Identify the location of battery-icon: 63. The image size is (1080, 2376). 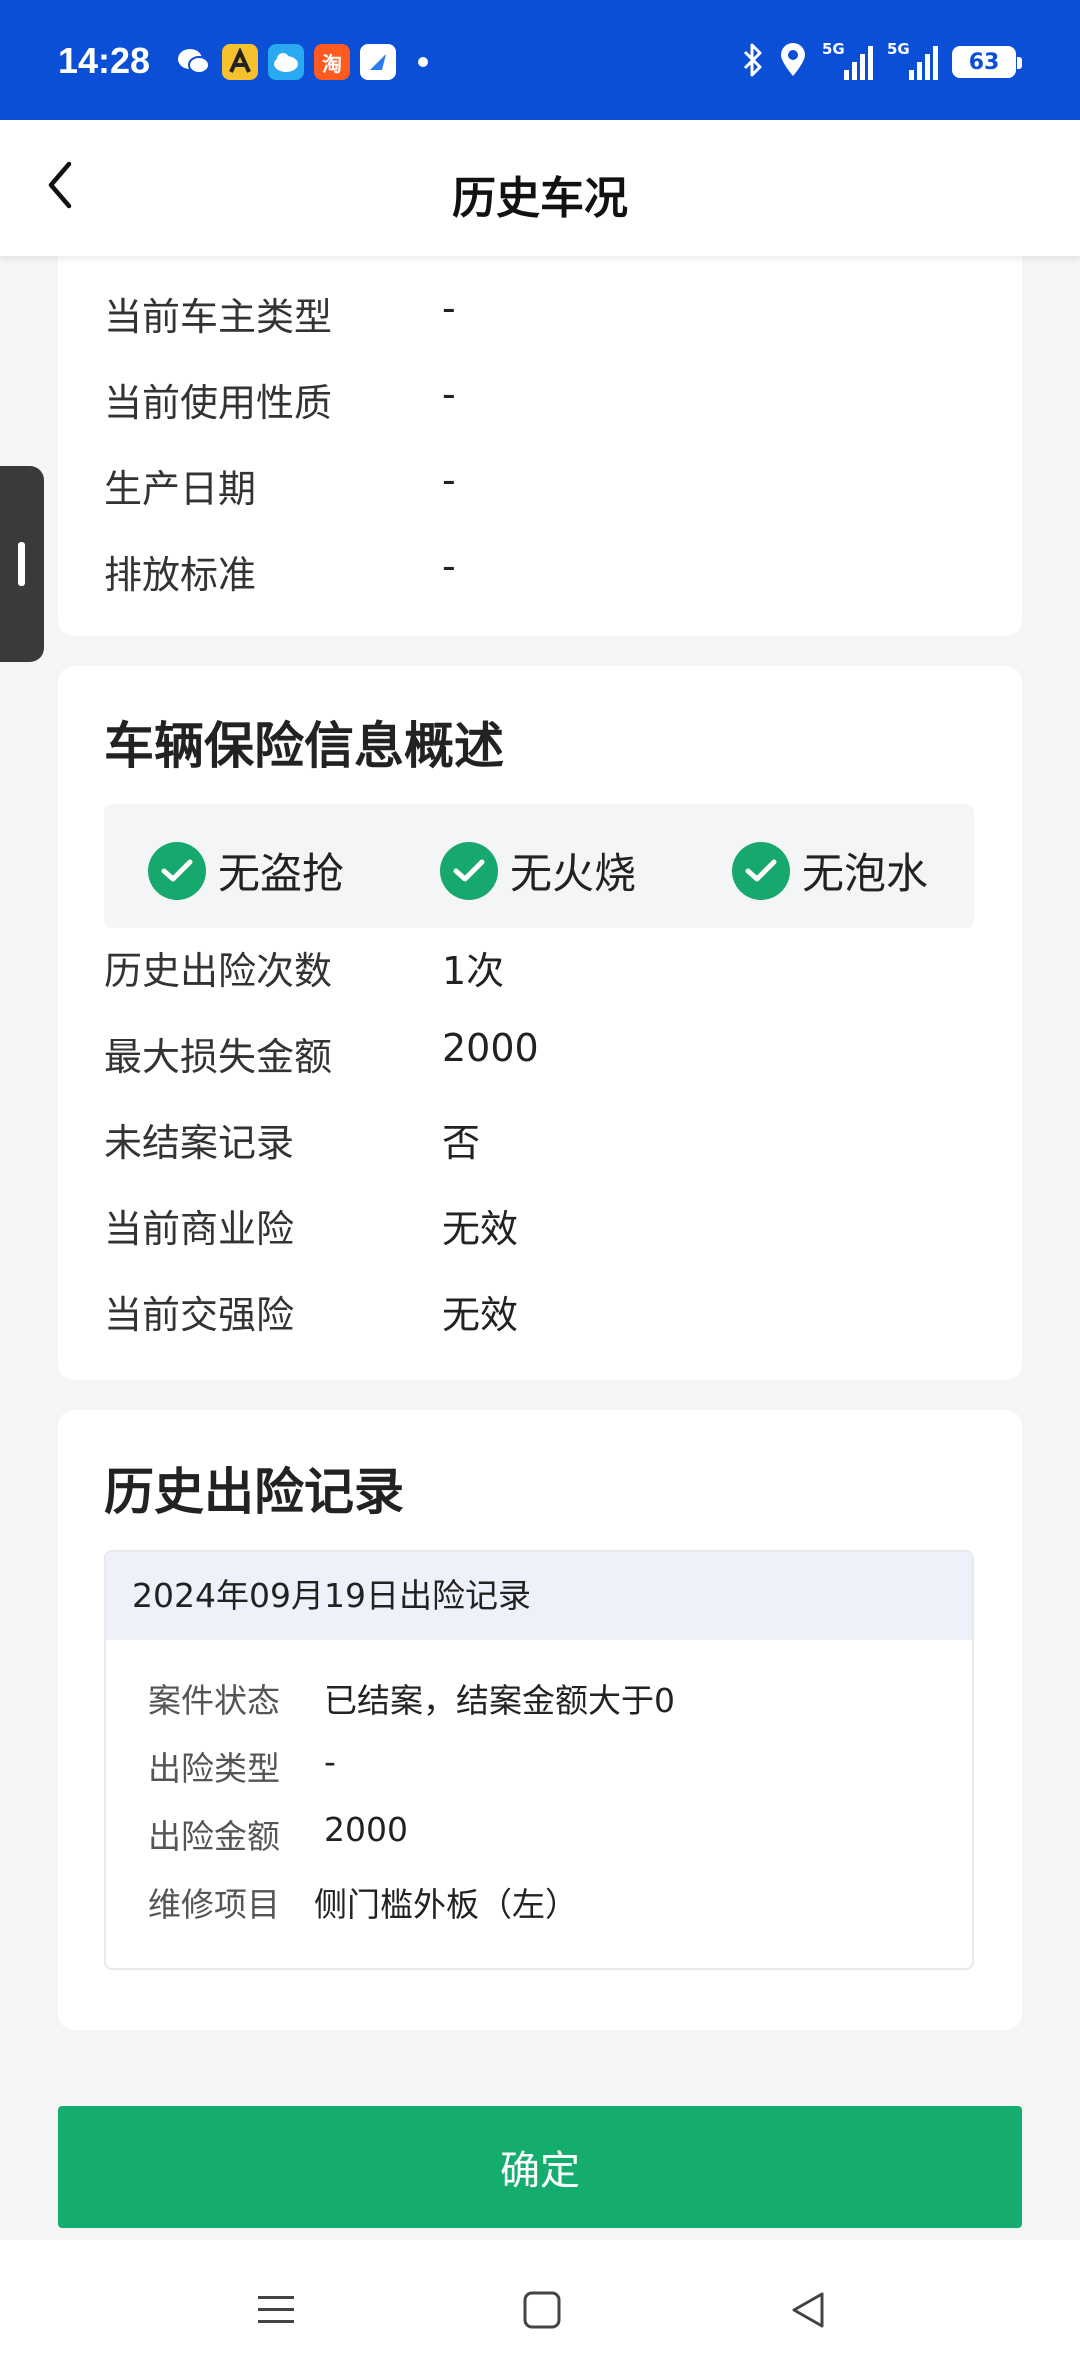
(987, 62).